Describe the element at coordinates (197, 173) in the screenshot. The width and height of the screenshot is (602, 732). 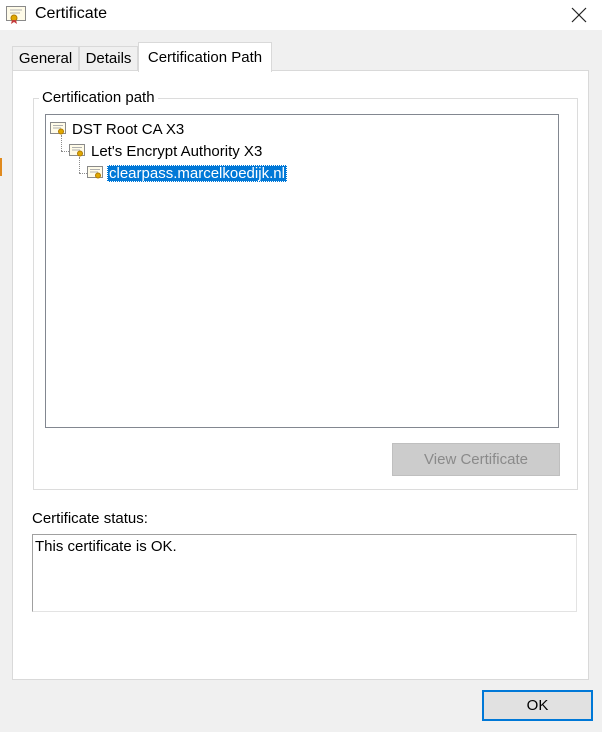
I see `tree-node-label: clearpass.marcelkoedijk.nl` at that location.